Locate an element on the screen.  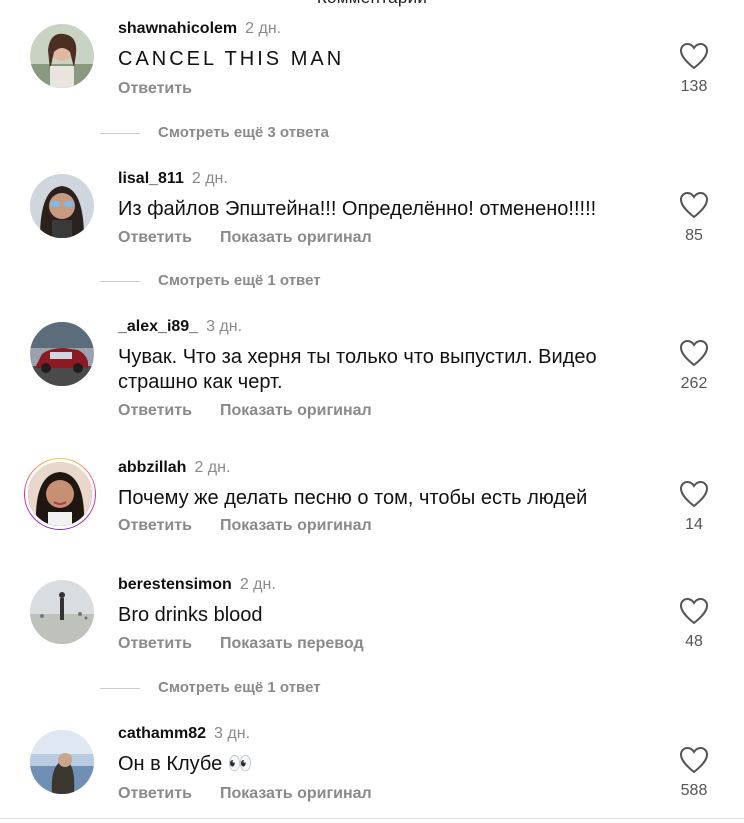
comment-text: Он в Клубе 👀 is located at coordinates (185, 764).